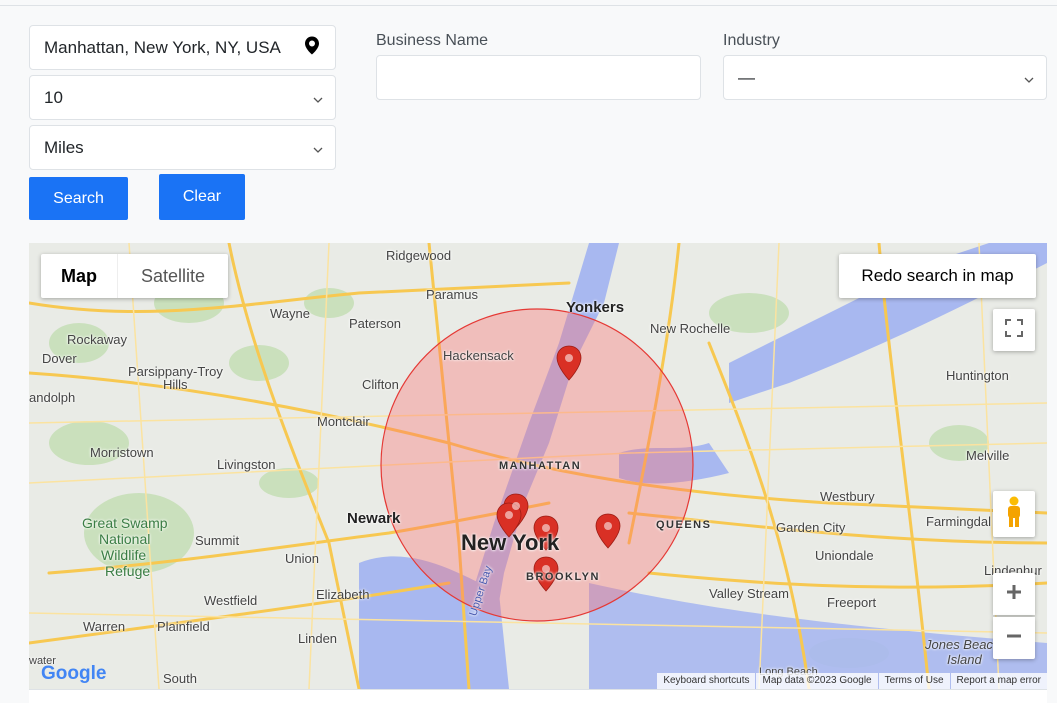 This screenshot has width=1057, height=703. I want to click on map-label: Summit, so click(217, 540).